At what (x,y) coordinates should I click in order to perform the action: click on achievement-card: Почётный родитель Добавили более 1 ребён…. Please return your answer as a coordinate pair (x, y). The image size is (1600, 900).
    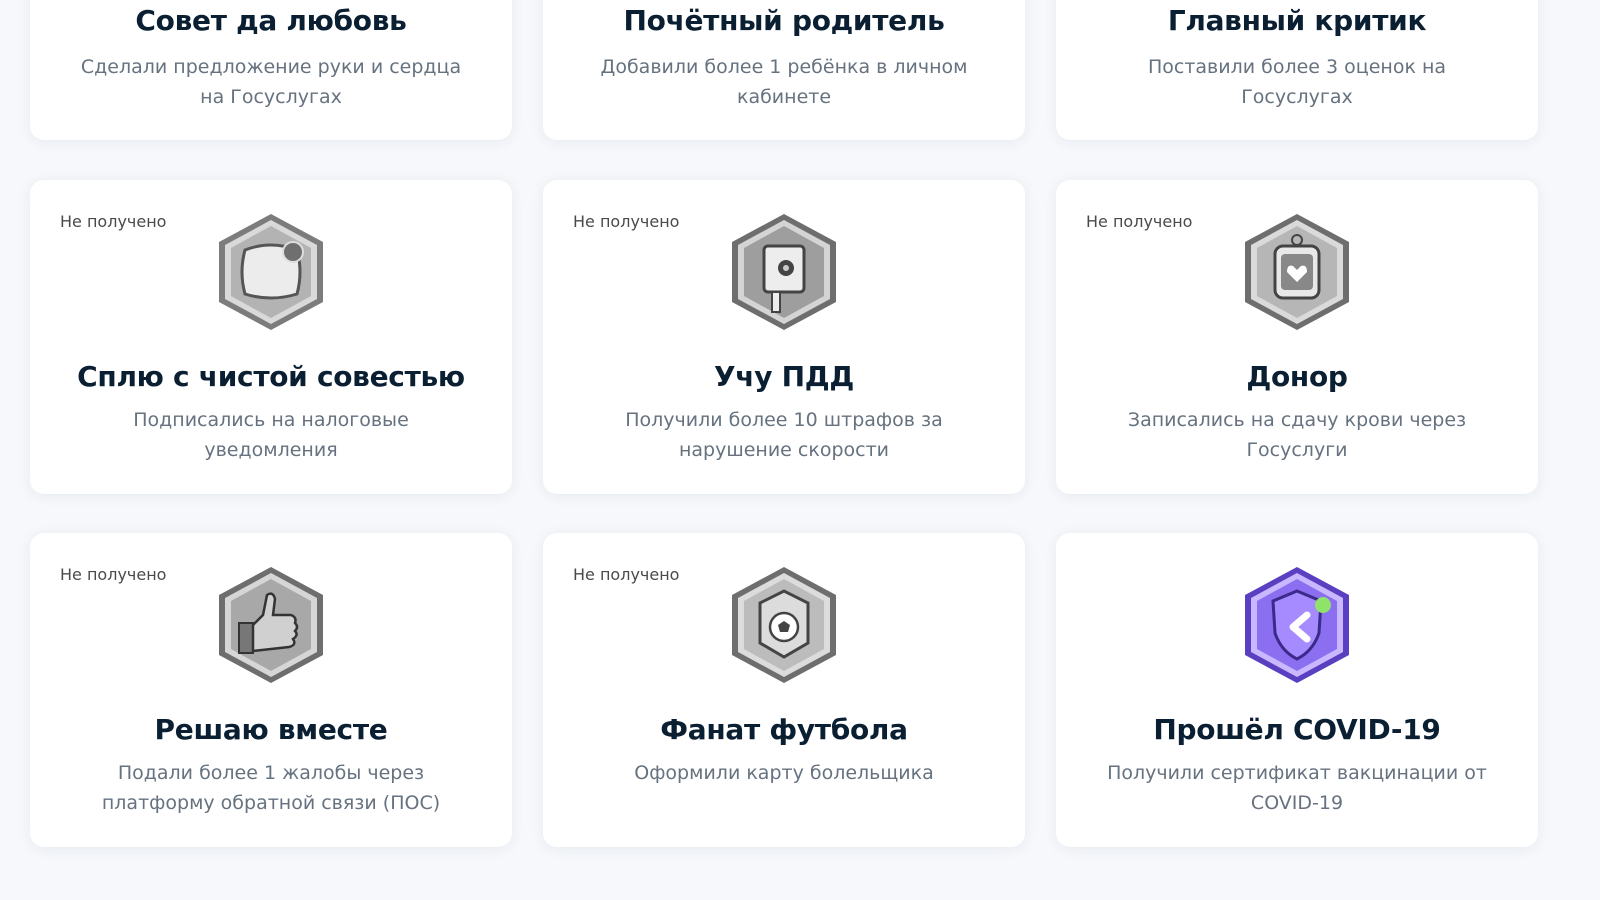
    Looking at the image, I should click on (784, 70).